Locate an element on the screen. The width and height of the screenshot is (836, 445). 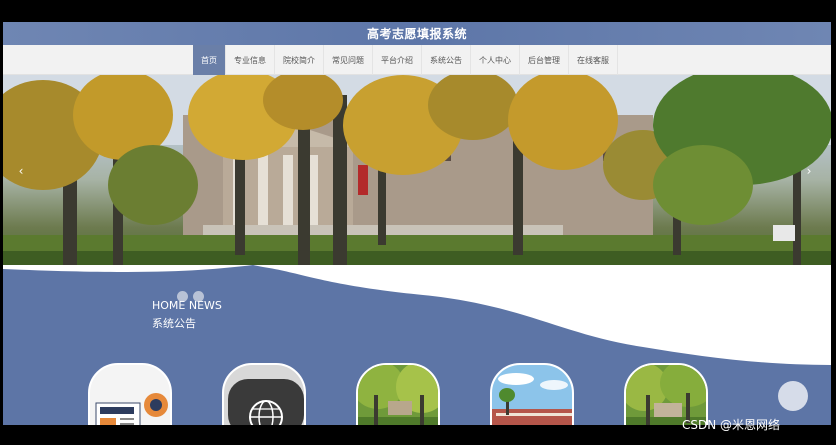
nav-item-faq: 常见问题 is located at coordinates (348, 60).